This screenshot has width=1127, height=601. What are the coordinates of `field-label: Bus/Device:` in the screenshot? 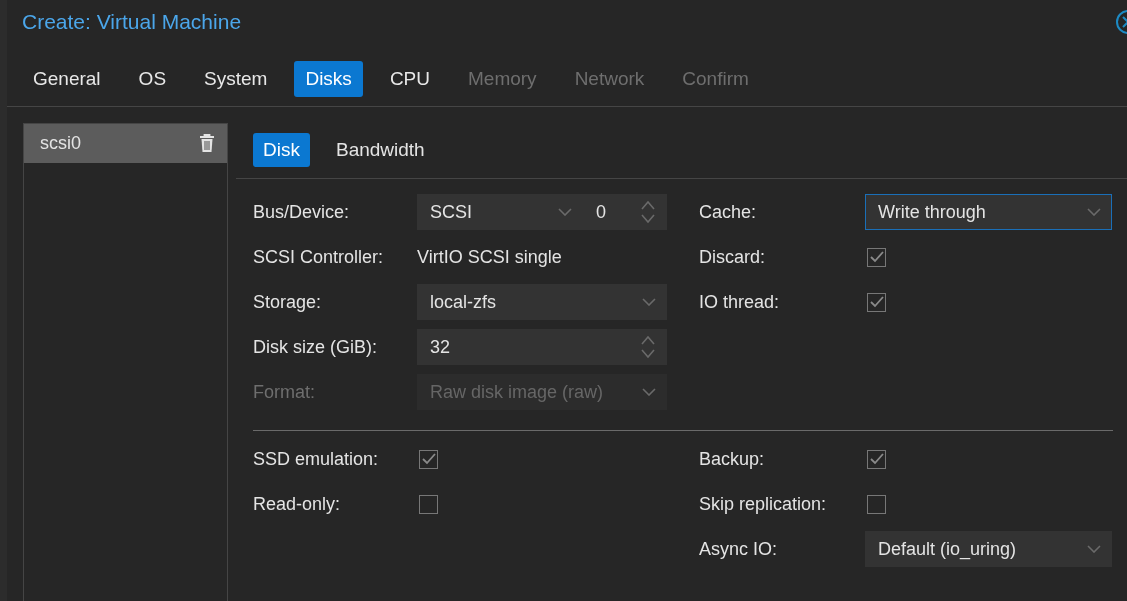 It's located at (302, 212).